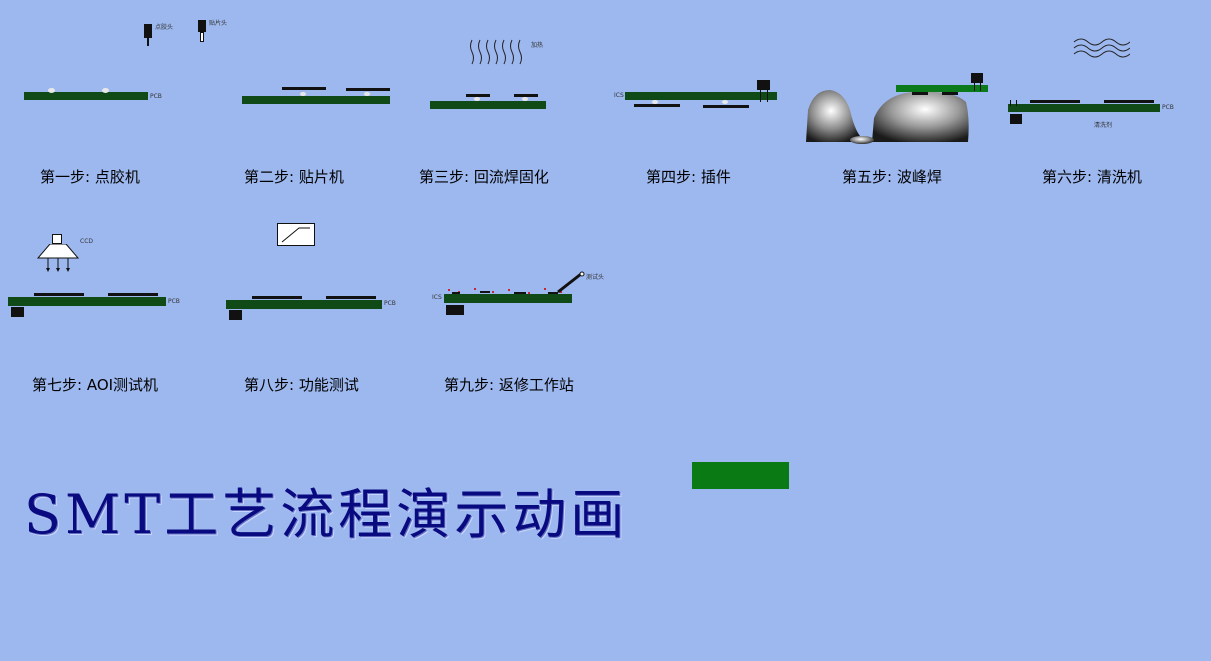 The height and width of the screenshot is (661, 1211). Describe the element at coordinates (148, 31) in the screenshot. I see `dispense-head-icon` at that location.